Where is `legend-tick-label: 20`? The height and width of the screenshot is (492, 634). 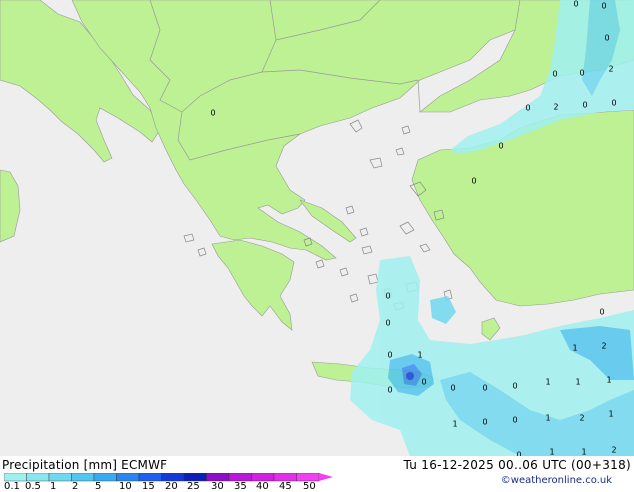 legend-tick-label: 20 is located at coordinates (171, 486).